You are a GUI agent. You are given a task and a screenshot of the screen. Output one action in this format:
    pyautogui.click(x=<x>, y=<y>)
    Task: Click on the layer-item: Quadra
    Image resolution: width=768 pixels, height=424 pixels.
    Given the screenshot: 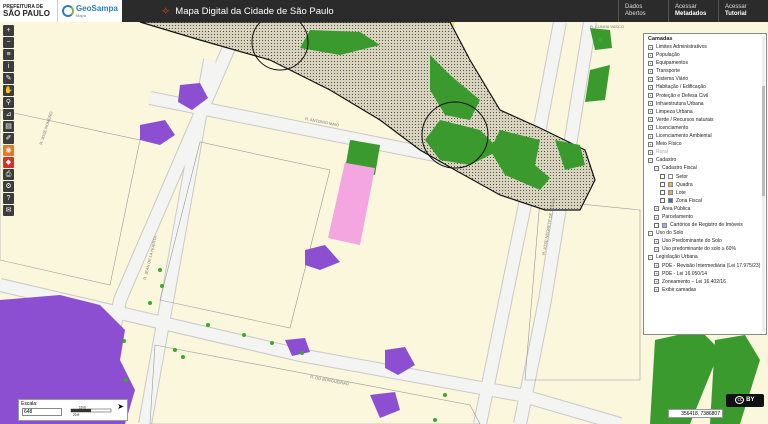 What is the action you would take?
    pyautogui.click(x=707, y=185)
    